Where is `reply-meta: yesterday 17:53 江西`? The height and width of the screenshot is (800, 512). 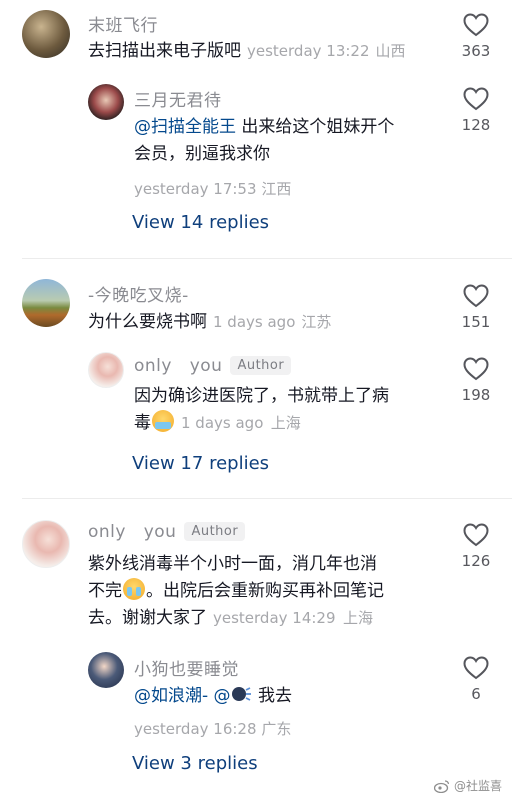
reply-meta: yesterday 17:53 江西 is located at coordinates (212, 188).